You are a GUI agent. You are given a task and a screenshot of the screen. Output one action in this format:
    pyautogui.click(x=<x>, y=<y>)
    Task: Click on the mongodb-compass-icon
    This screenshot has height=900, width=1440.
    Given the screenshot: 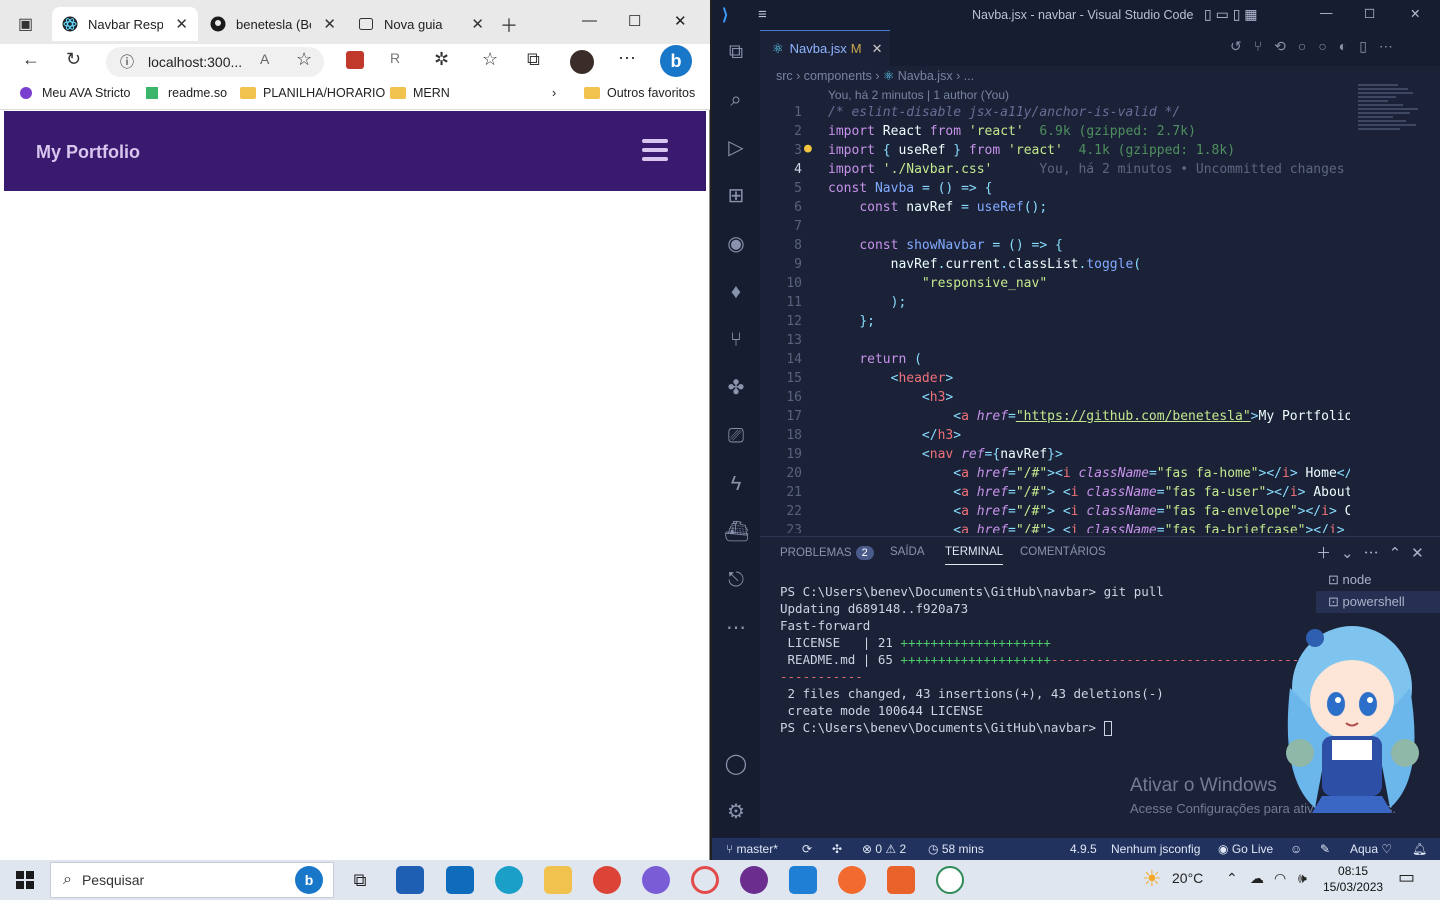 What is the action you would take?
    pyautogui.click(x=950, y=880)
    